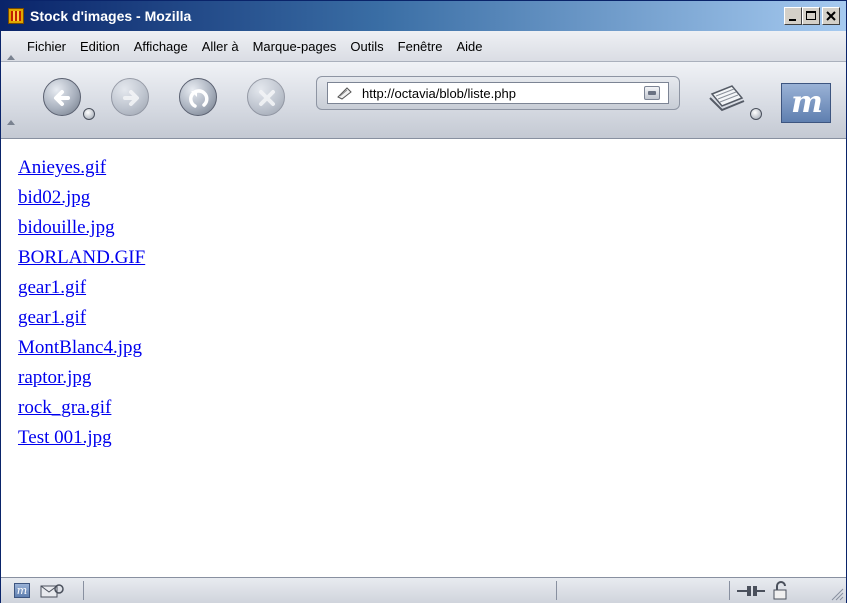 The image size is (847, 603). Describe the element at coordinates (89, 114) in the screenshot. I see `back-history-dropdown` at that location.